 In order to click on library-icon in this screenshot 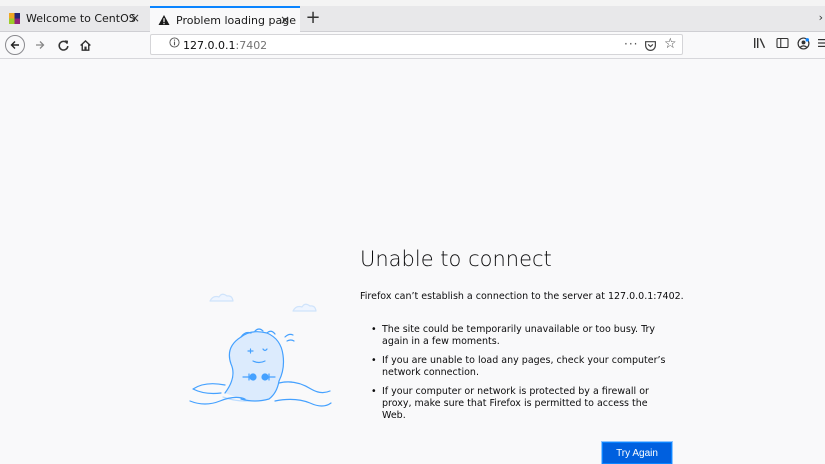, I will do `click(760, 43)`.